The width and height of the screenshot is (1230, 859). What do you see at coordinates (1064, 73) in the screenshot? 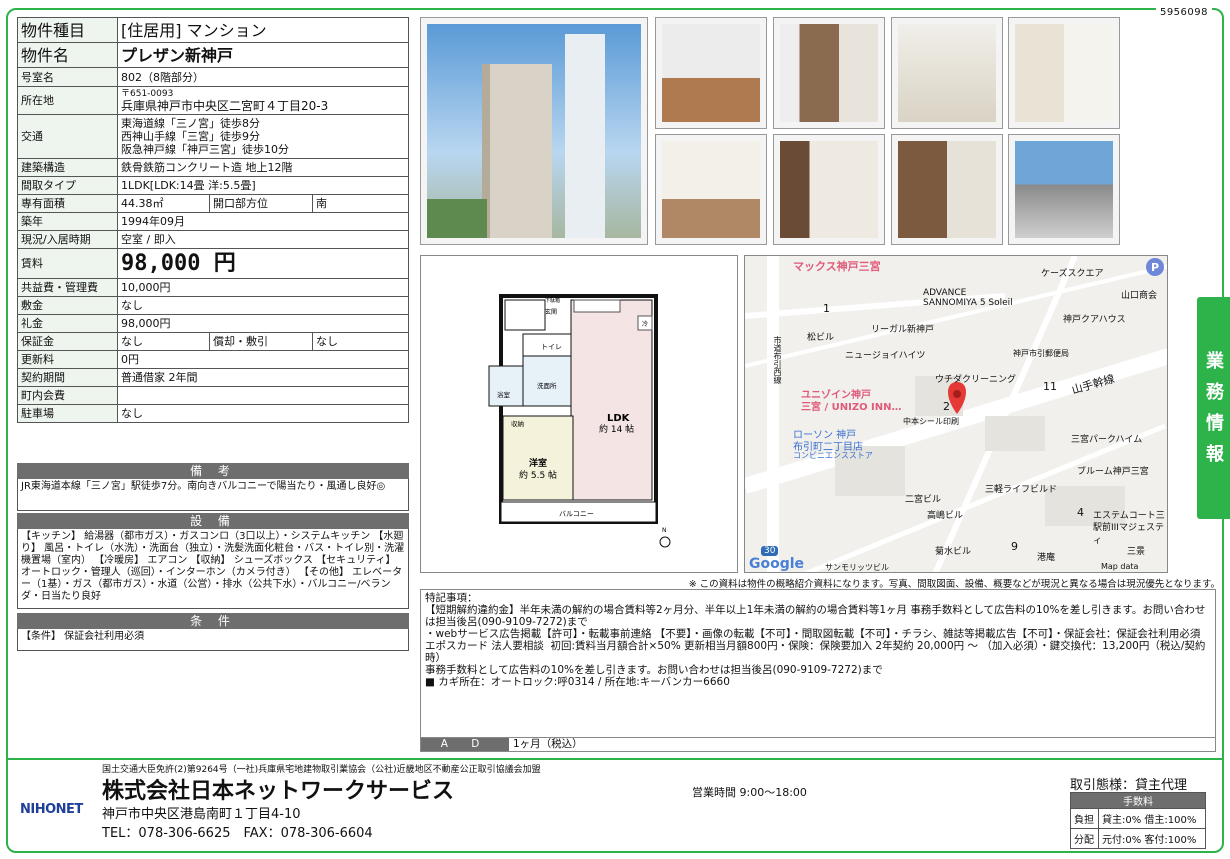
I see `washroom-photo` at bounding box center [1064, 73].